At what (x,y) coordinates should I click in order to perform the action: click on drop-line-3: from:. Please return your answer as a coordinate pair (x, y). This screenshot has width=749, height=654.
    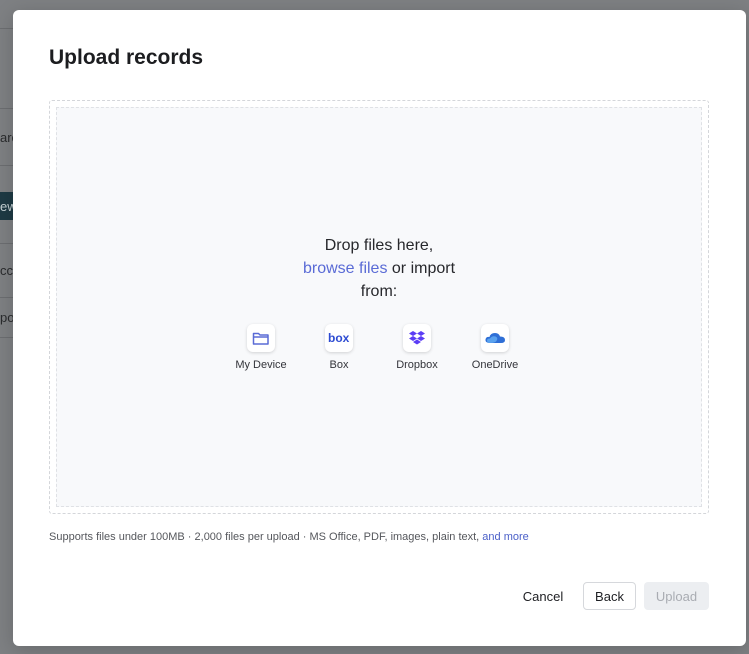
    Looking at the image, I should click on (379, 291).